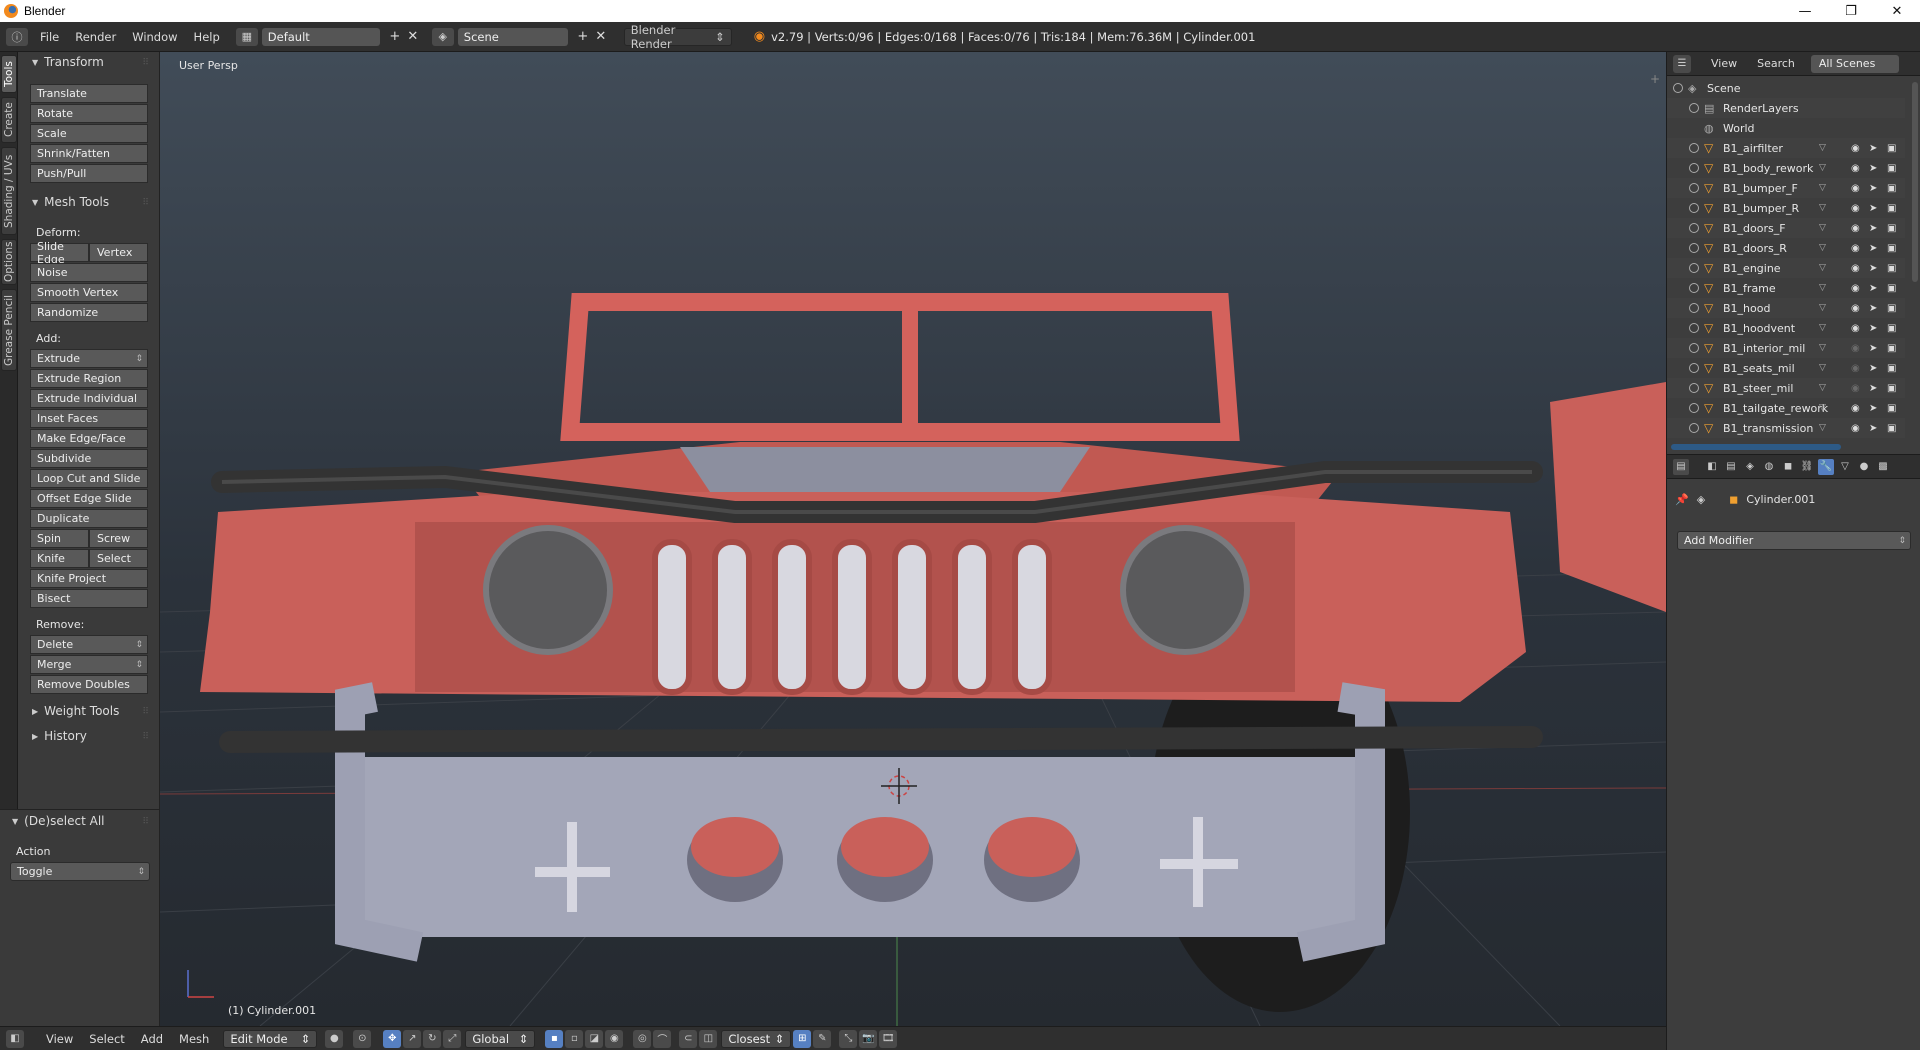 This screenshot has height=1050, width=1920. Describe the element at coordinates (58, 821) in the screenshot. I see `operator-panel-header: ▼ (De)select All` at that location.